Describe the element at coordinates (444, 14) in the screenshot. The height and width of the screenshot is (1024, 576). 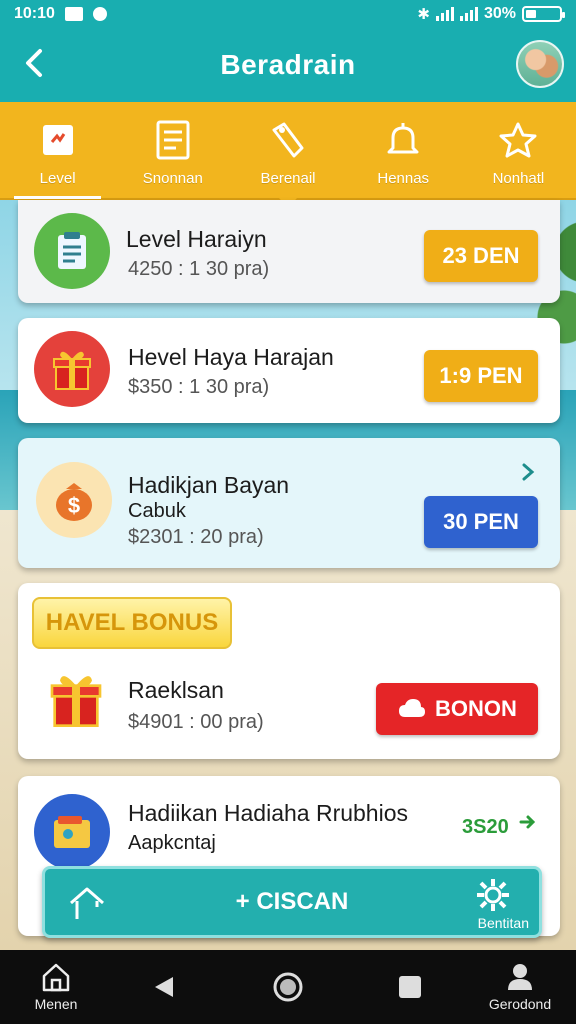
I see `signal-icon` at that location.